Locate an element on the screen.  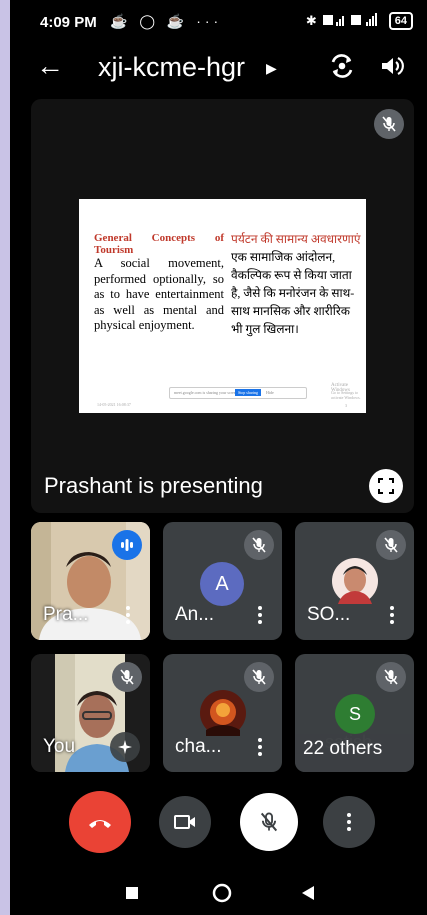
windows-watermark-sub: Go to Settings to activate Windows. is located at coordinates (346, 395).